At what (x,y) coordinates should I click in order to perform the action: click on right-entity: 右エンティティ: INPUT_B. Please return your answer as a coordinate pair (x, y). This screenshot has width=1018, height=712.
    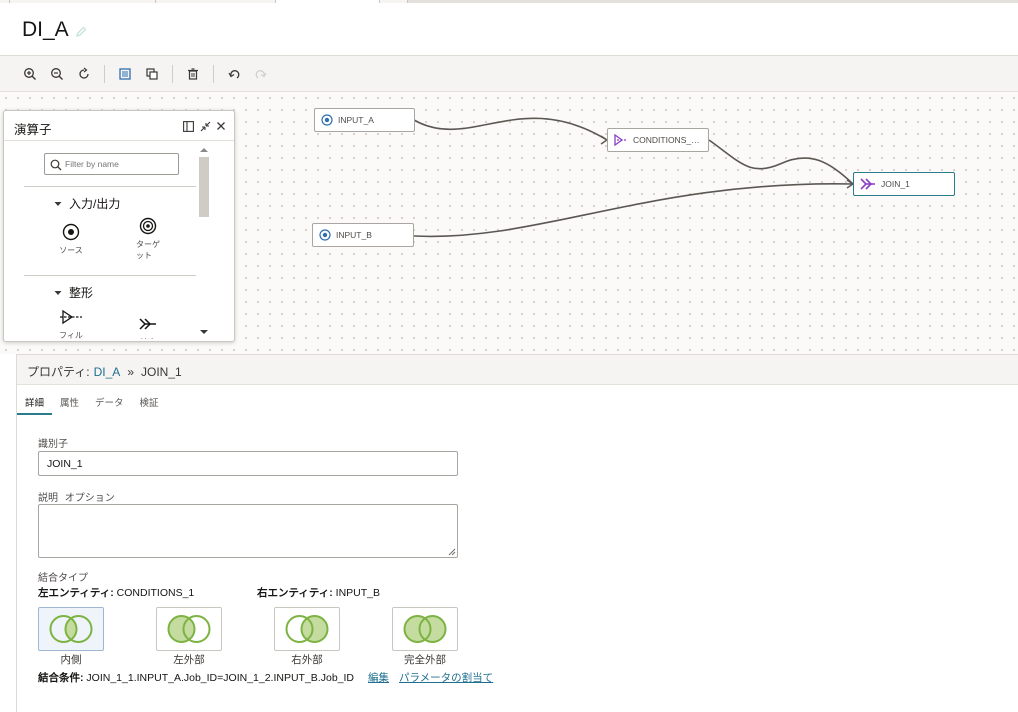
    Looking at the image, I should click on (318, 592).